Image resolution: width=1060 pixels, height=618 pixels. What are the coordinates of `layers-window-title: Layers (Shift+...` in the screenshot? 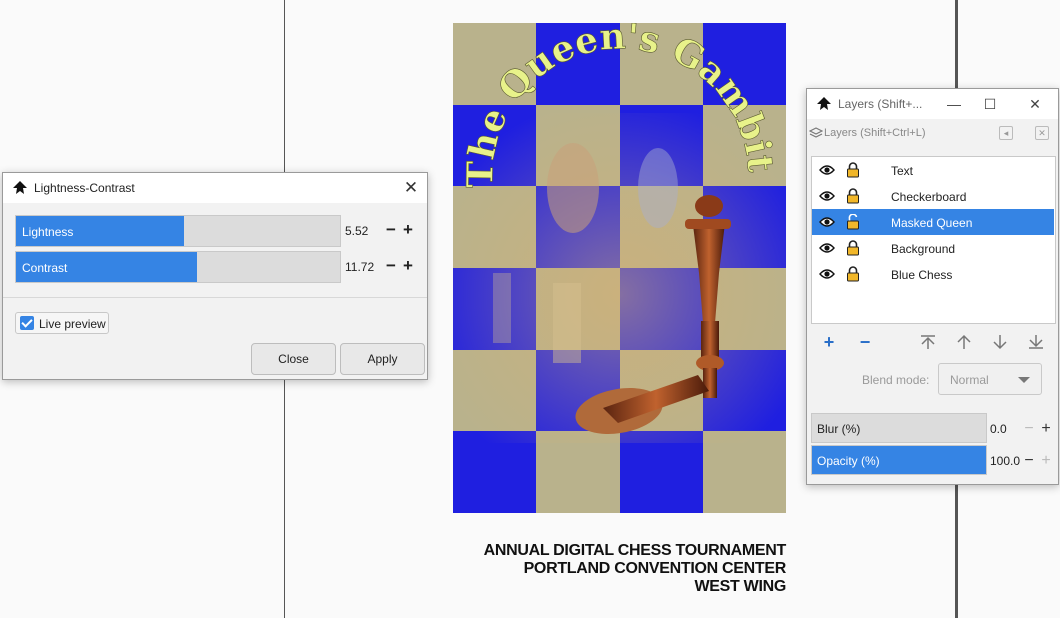 It's located at (880, 104).